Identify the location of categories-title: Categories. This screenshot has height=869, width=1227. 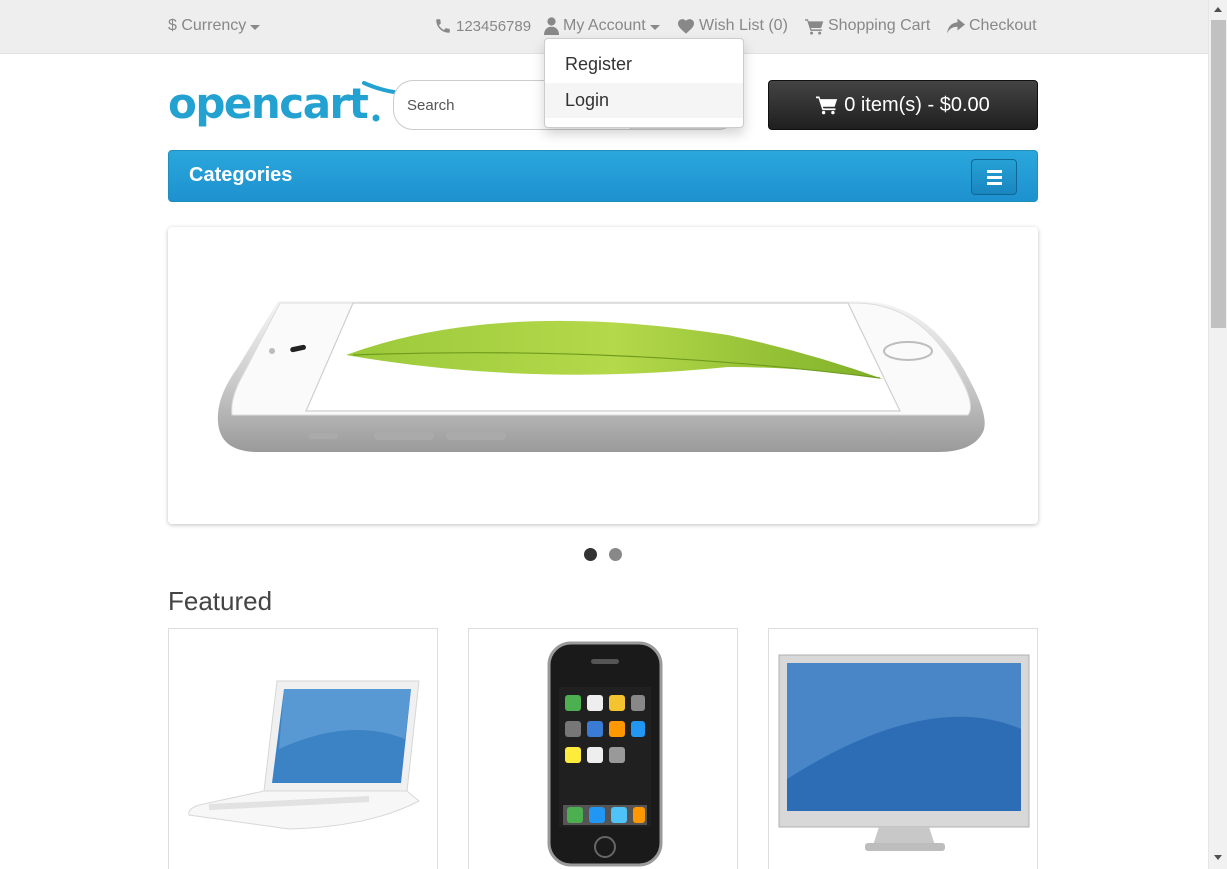
(241, 175).